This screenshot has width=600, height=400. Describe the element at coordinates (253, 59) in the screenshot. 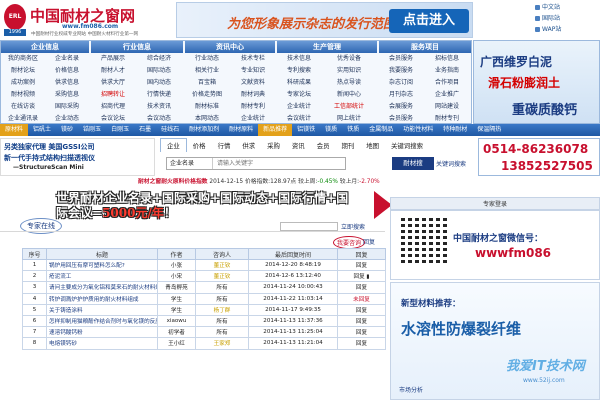

I see `nav-link: 技术专栏` at that location.